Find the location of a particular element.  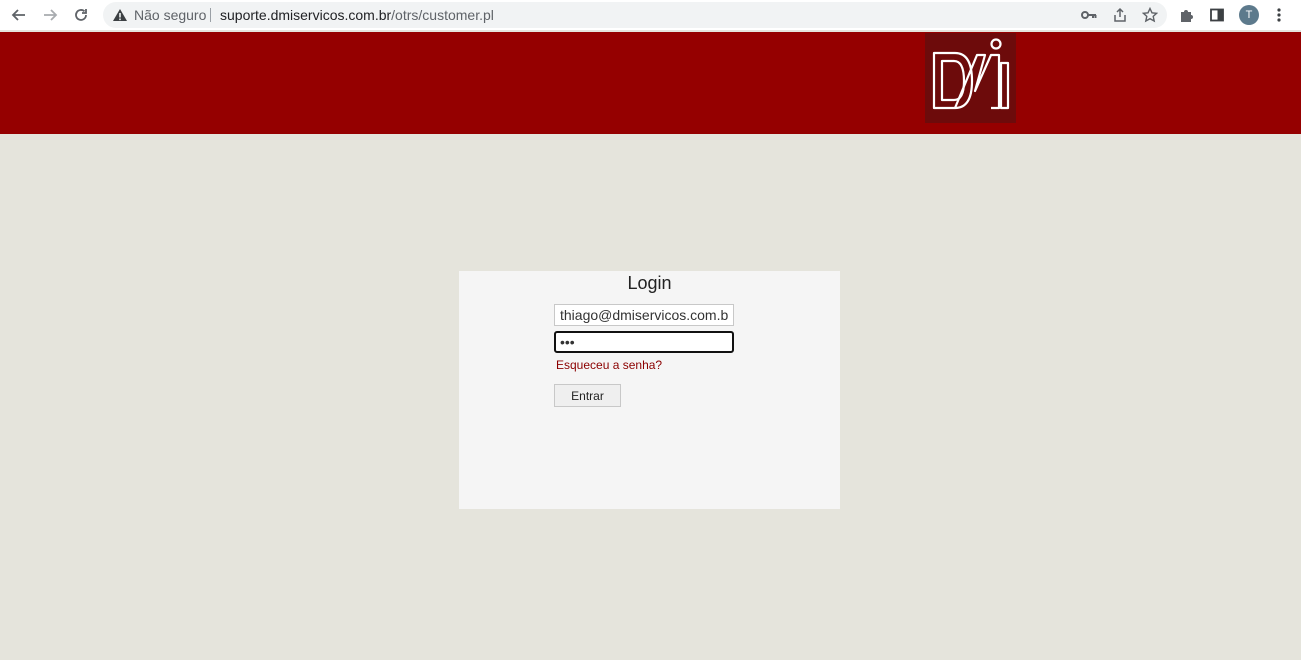

url-path: /otrs/customer.pl is located at coordinates (442, 15).